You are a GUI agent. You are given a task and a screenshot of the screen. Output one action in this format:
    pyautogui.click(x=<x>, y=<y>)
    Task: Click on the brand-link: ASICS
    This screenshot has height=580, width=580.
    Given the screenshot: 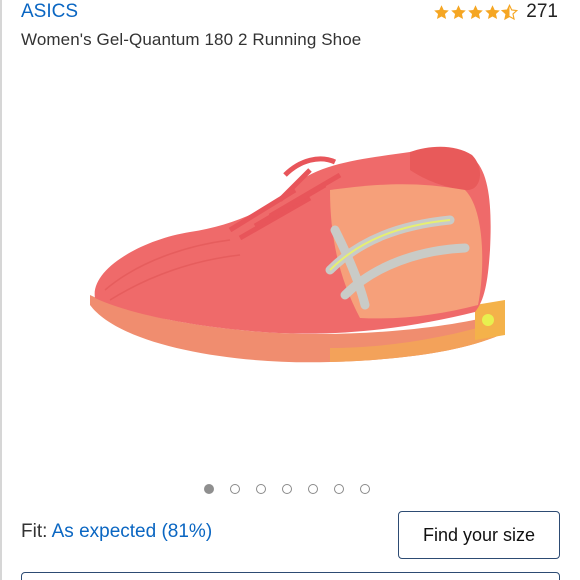 What is the action you would take?
    pyautogui.click(x=49, y=12)
    